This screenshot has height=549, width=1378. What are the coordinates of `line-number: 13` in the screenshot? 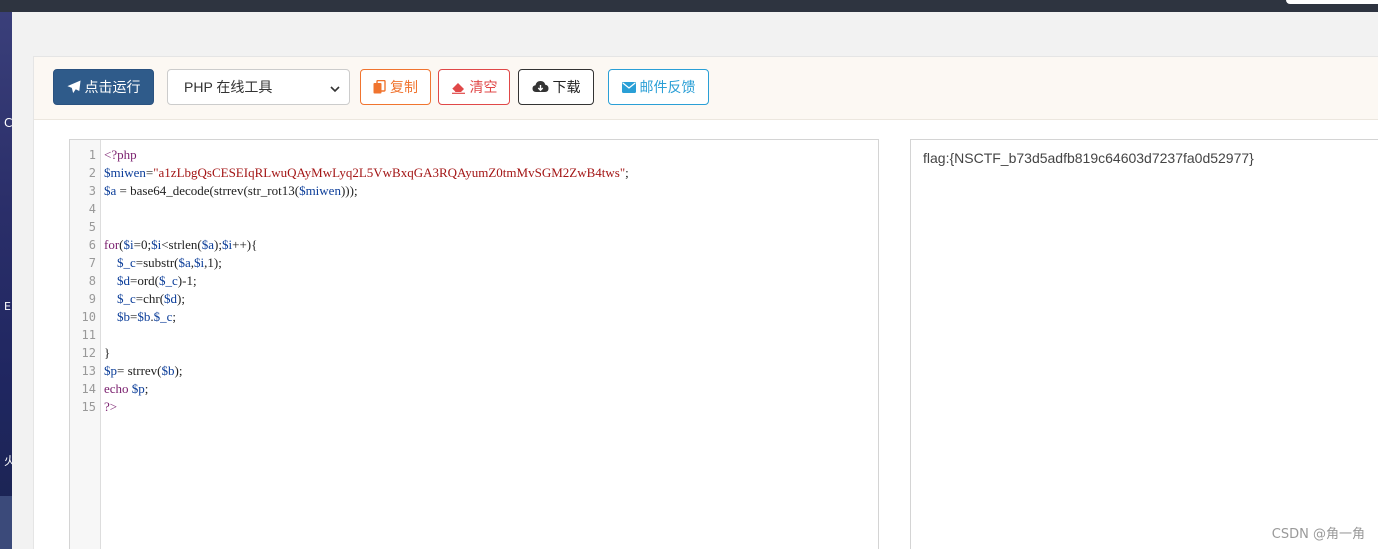 It's located at (88, 371).